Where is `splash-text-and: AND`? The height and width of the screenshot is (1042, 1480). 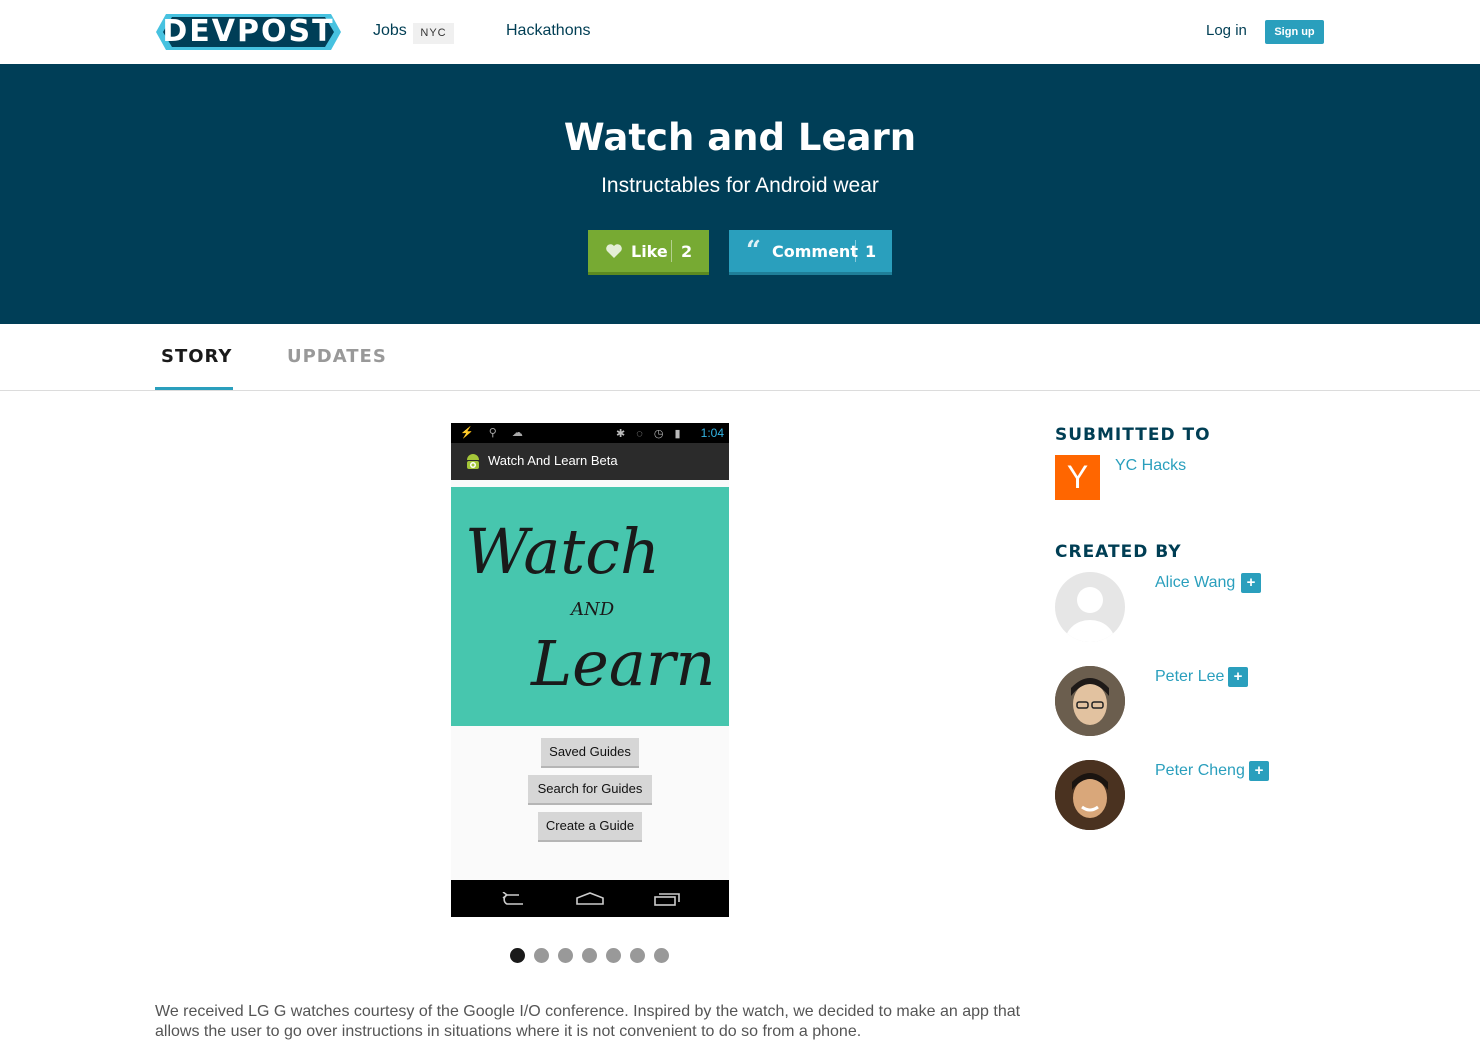
splash-text-and: AND is located at coordinates (593, 609).